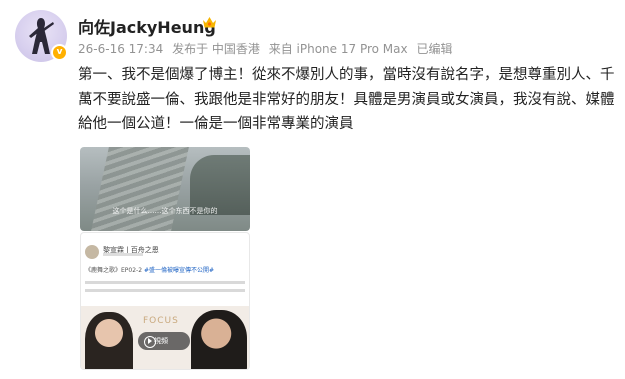 This screenshot has height=379, width=625. I want to click on username: 向佐JackyHeung, so click(147, 26).